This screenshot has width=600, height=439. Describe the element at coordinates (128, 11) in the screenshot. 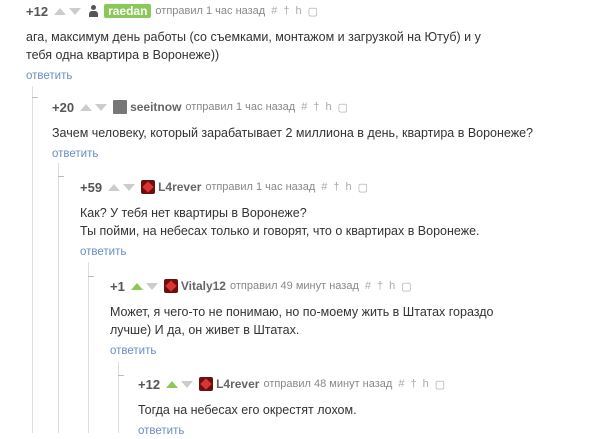

I see `username: raedan` at that location.